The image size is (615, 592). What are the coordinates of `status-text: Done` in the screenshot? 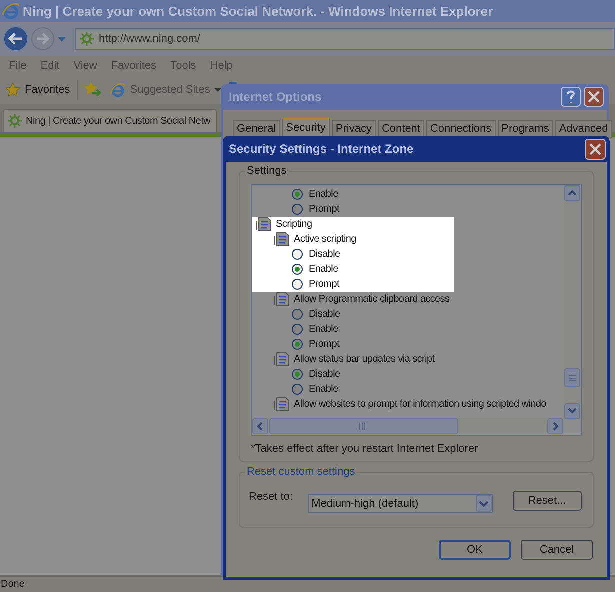 It's located at (13, 584).